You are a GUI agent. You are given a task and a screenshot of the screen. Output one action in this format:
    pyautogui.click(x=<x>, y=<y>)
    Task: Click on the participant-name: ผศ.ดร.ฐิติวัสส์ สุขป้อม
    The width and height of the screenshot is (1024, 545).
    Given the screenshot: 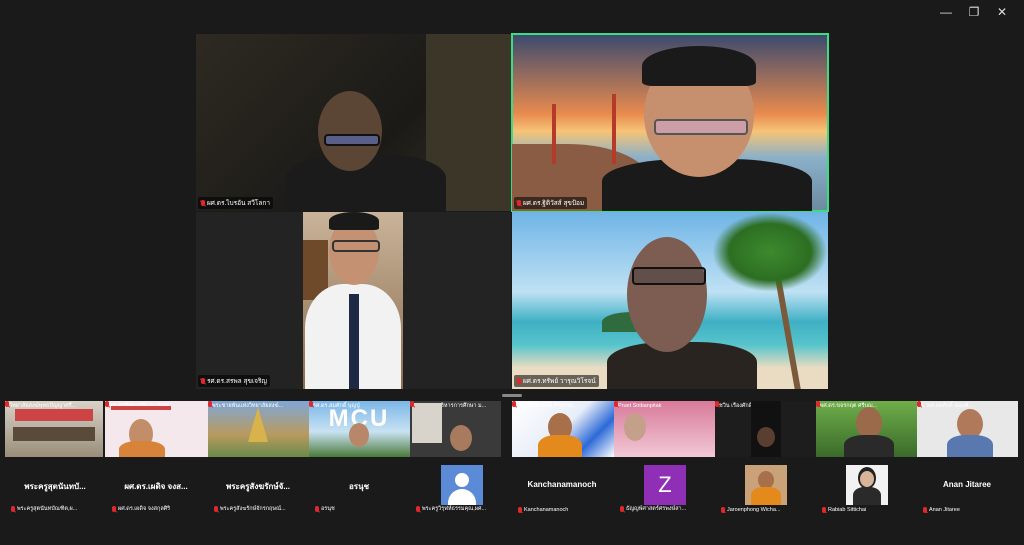 What is the action you would take?
    pyautogui.click(x=551, y=203)
    